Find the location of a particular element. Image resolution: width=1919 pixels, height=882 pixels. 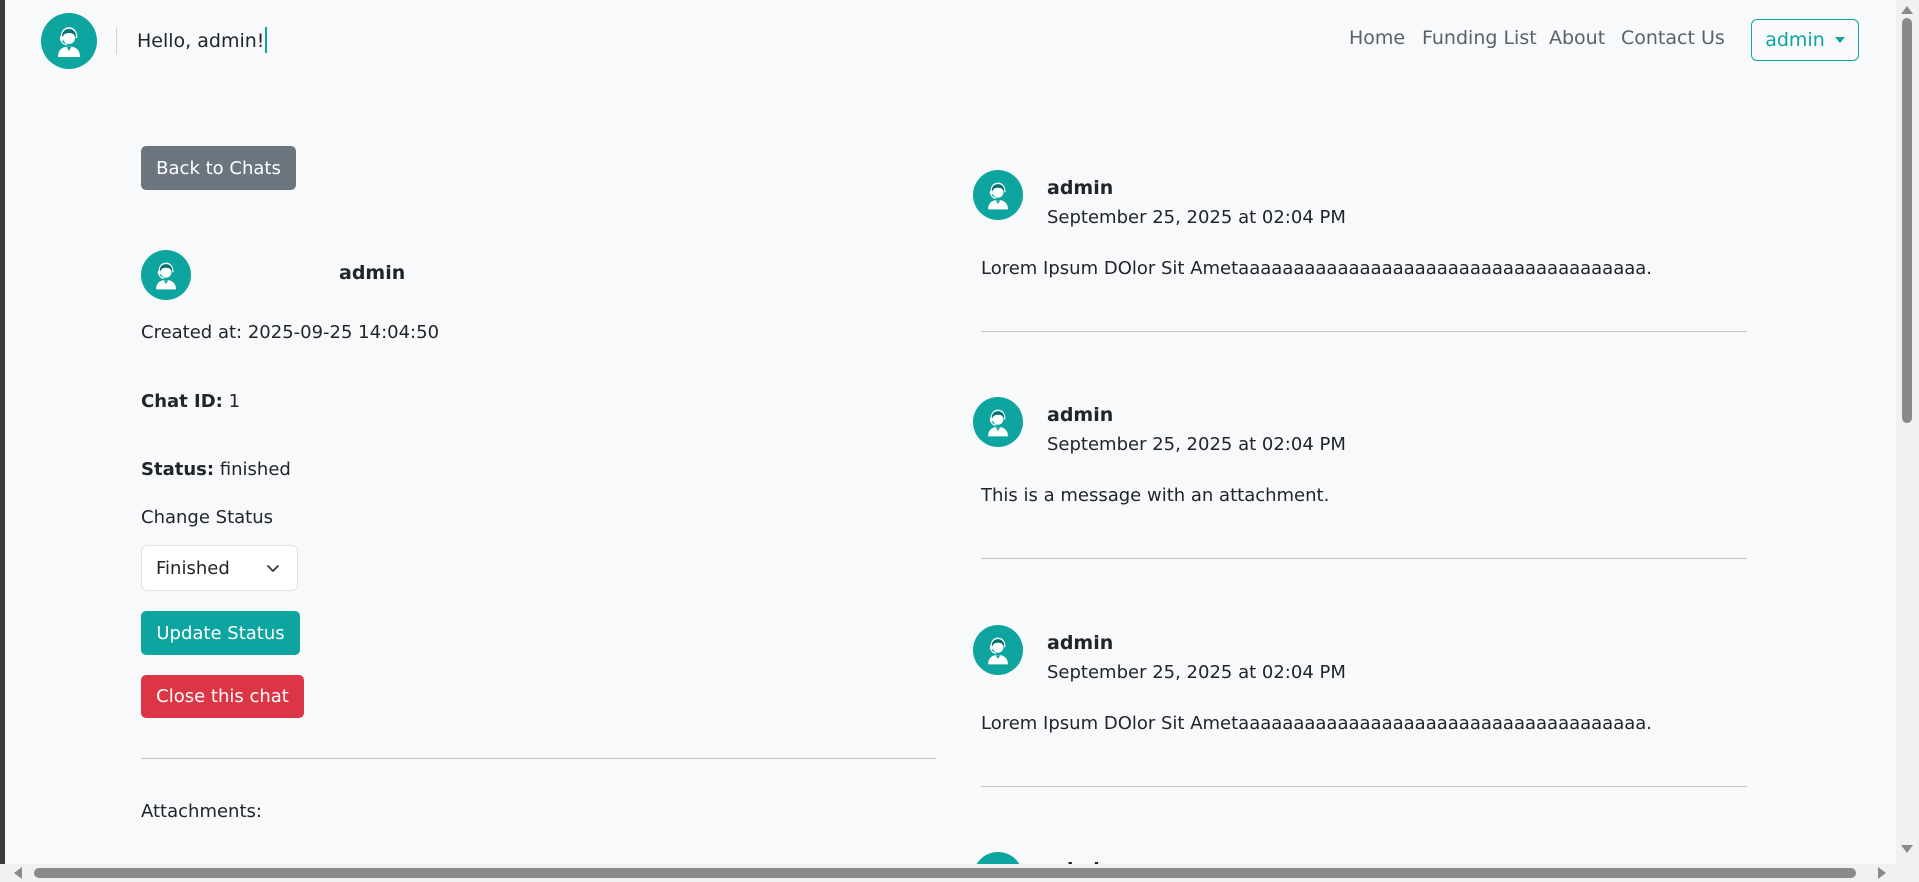

status-label: Status: is located at coordinates (178, 469).